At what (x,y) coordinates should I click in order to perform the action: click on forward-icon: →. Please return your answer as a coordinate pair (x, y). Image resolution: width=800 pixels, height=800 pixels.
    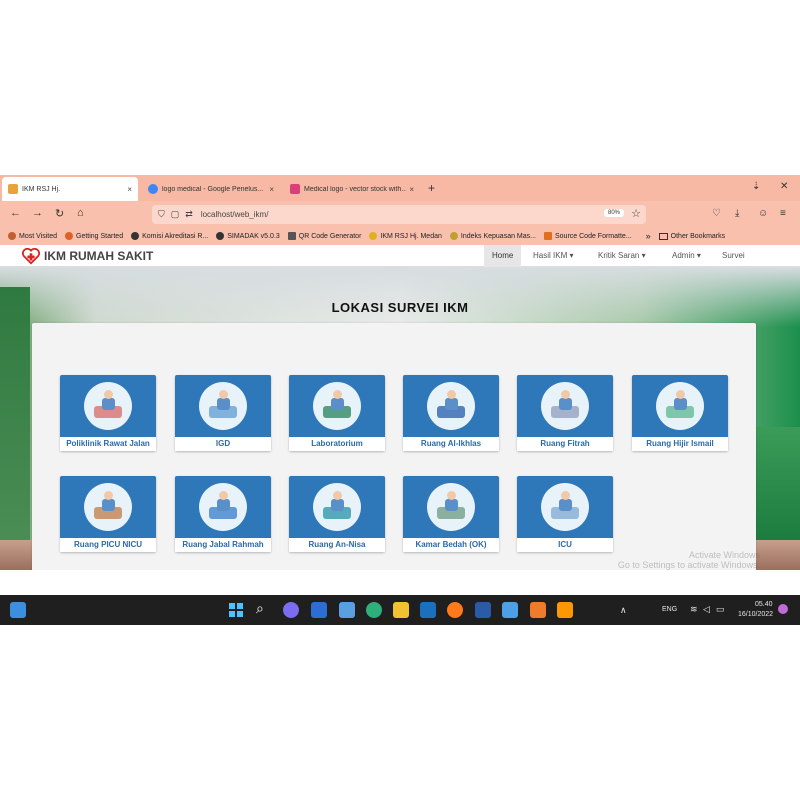
    Looking at the image, I should click on (37, 213).